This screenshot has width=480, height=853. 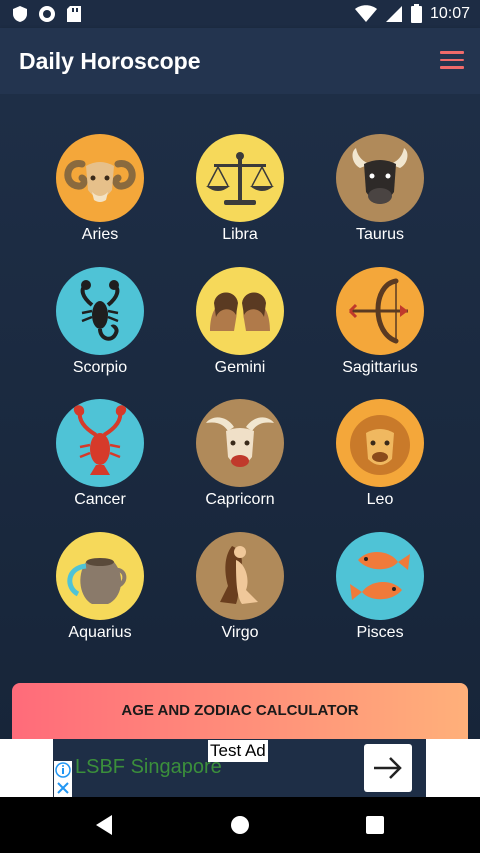 I want to click on navigation-bar, so click(x=240, y=825).